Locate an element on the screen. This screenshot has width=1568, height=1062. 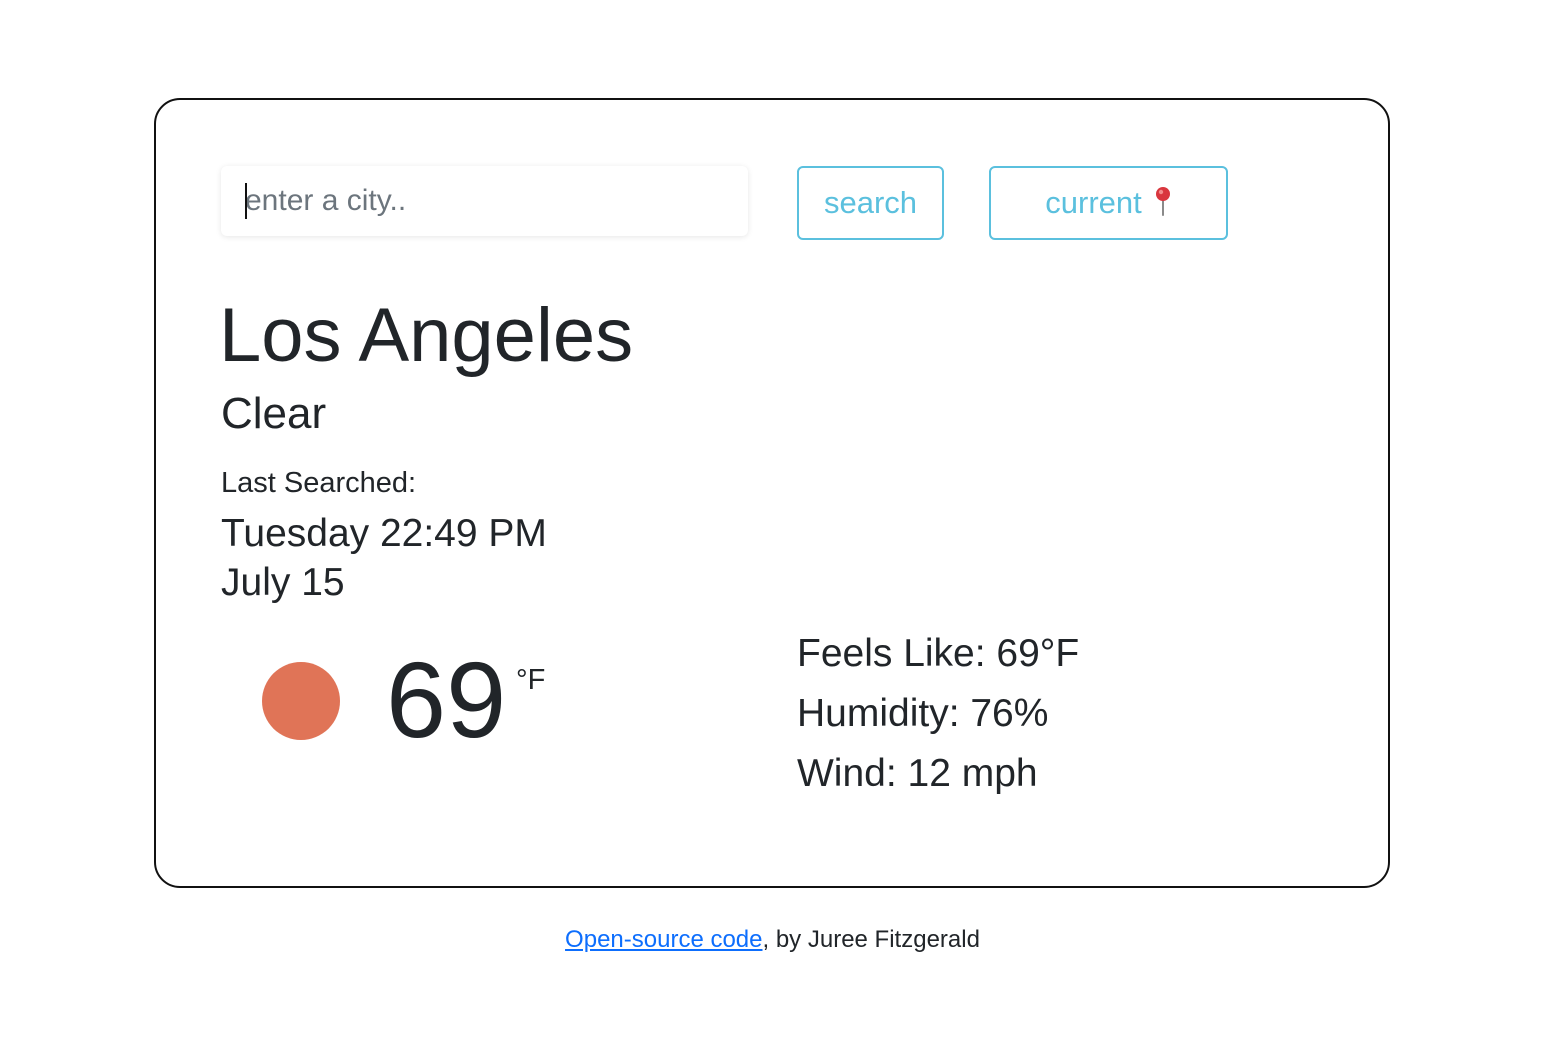
footer-author: , by Juree Fitzgerald is located at coordinates (871, 939).